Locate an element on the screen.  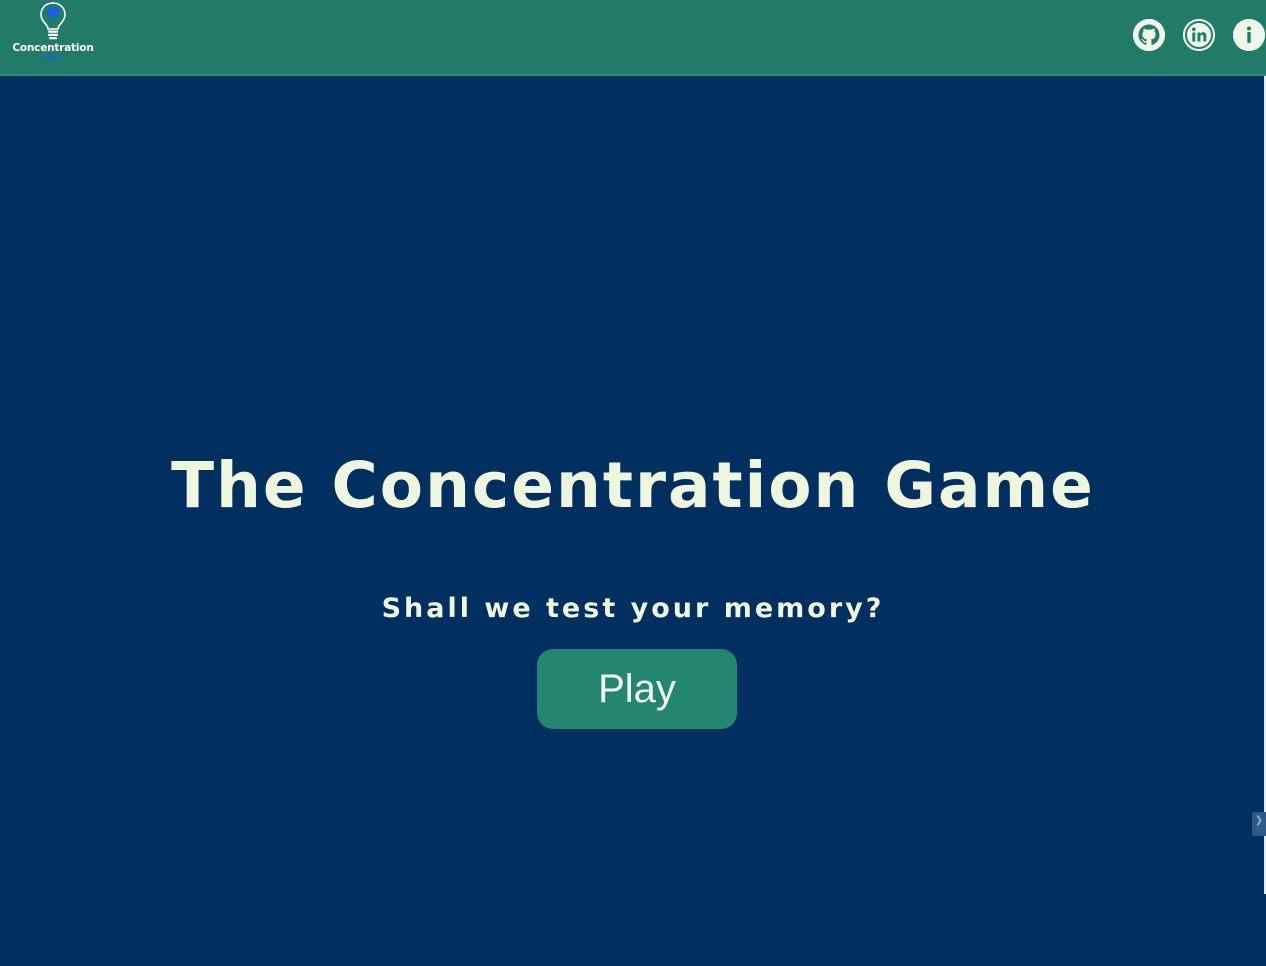
github-icon is located at coordinates (1149, 35).